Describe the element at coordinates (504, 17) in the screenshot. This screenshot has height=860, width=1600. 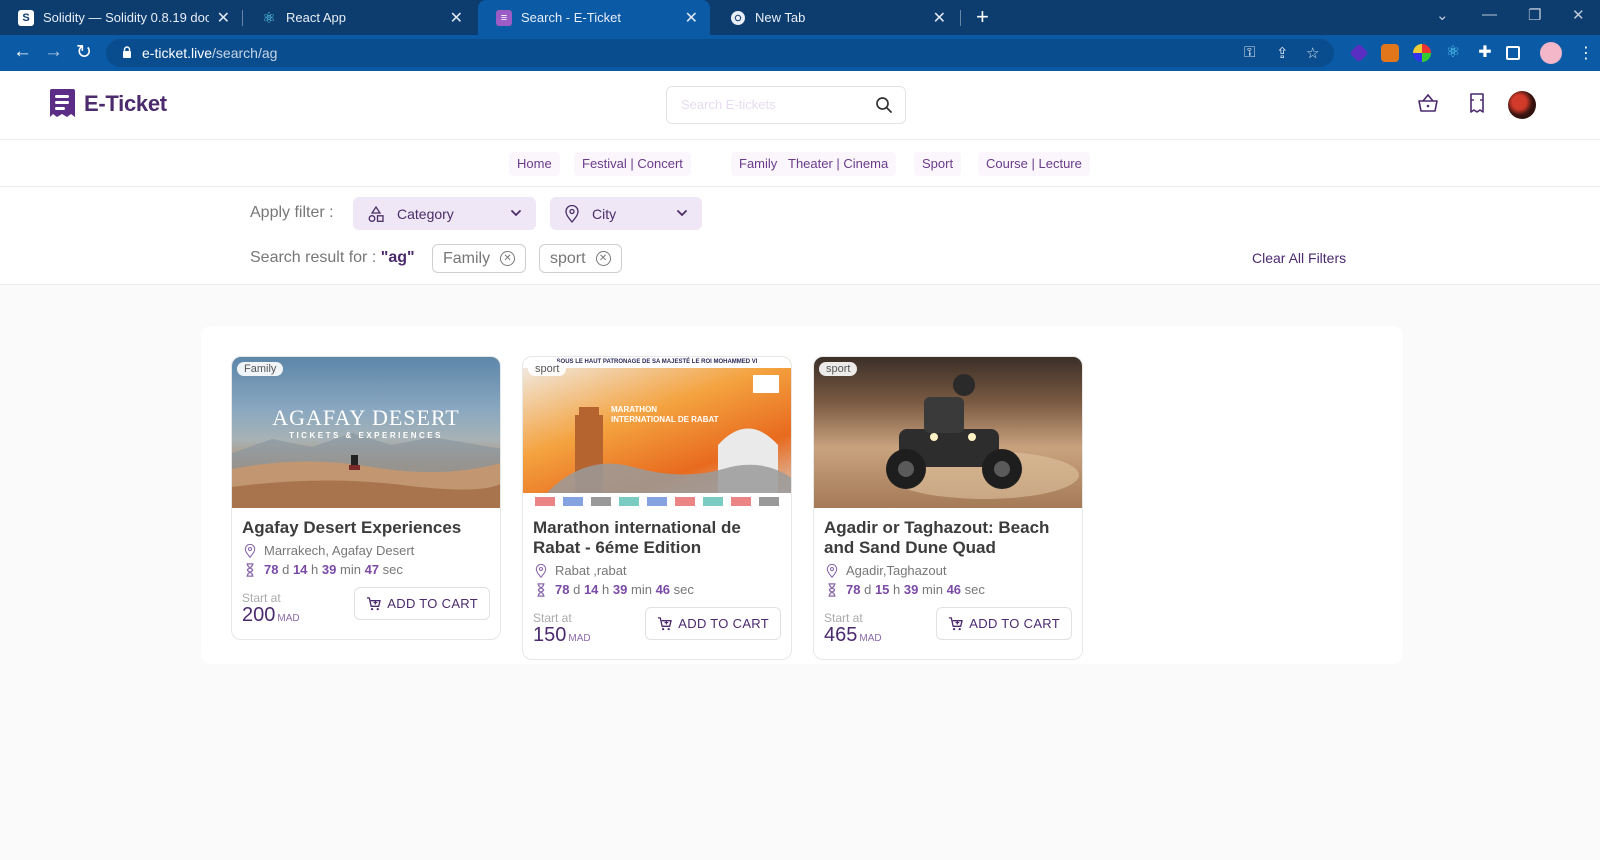
I see `eticket-icon: ≡` at that location.